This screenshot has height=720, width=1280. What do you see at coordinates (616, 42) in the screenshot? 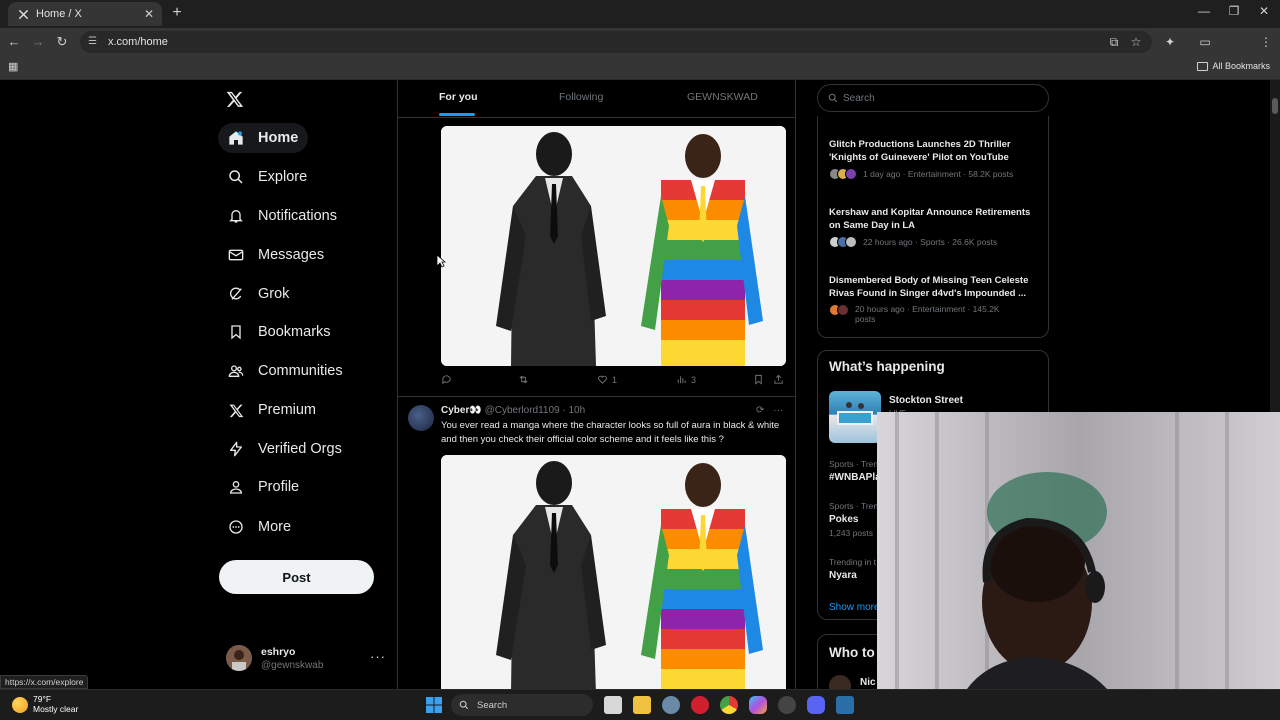
I see `address-bar: ☰ x.com/home` at bounding box center [616, 42].